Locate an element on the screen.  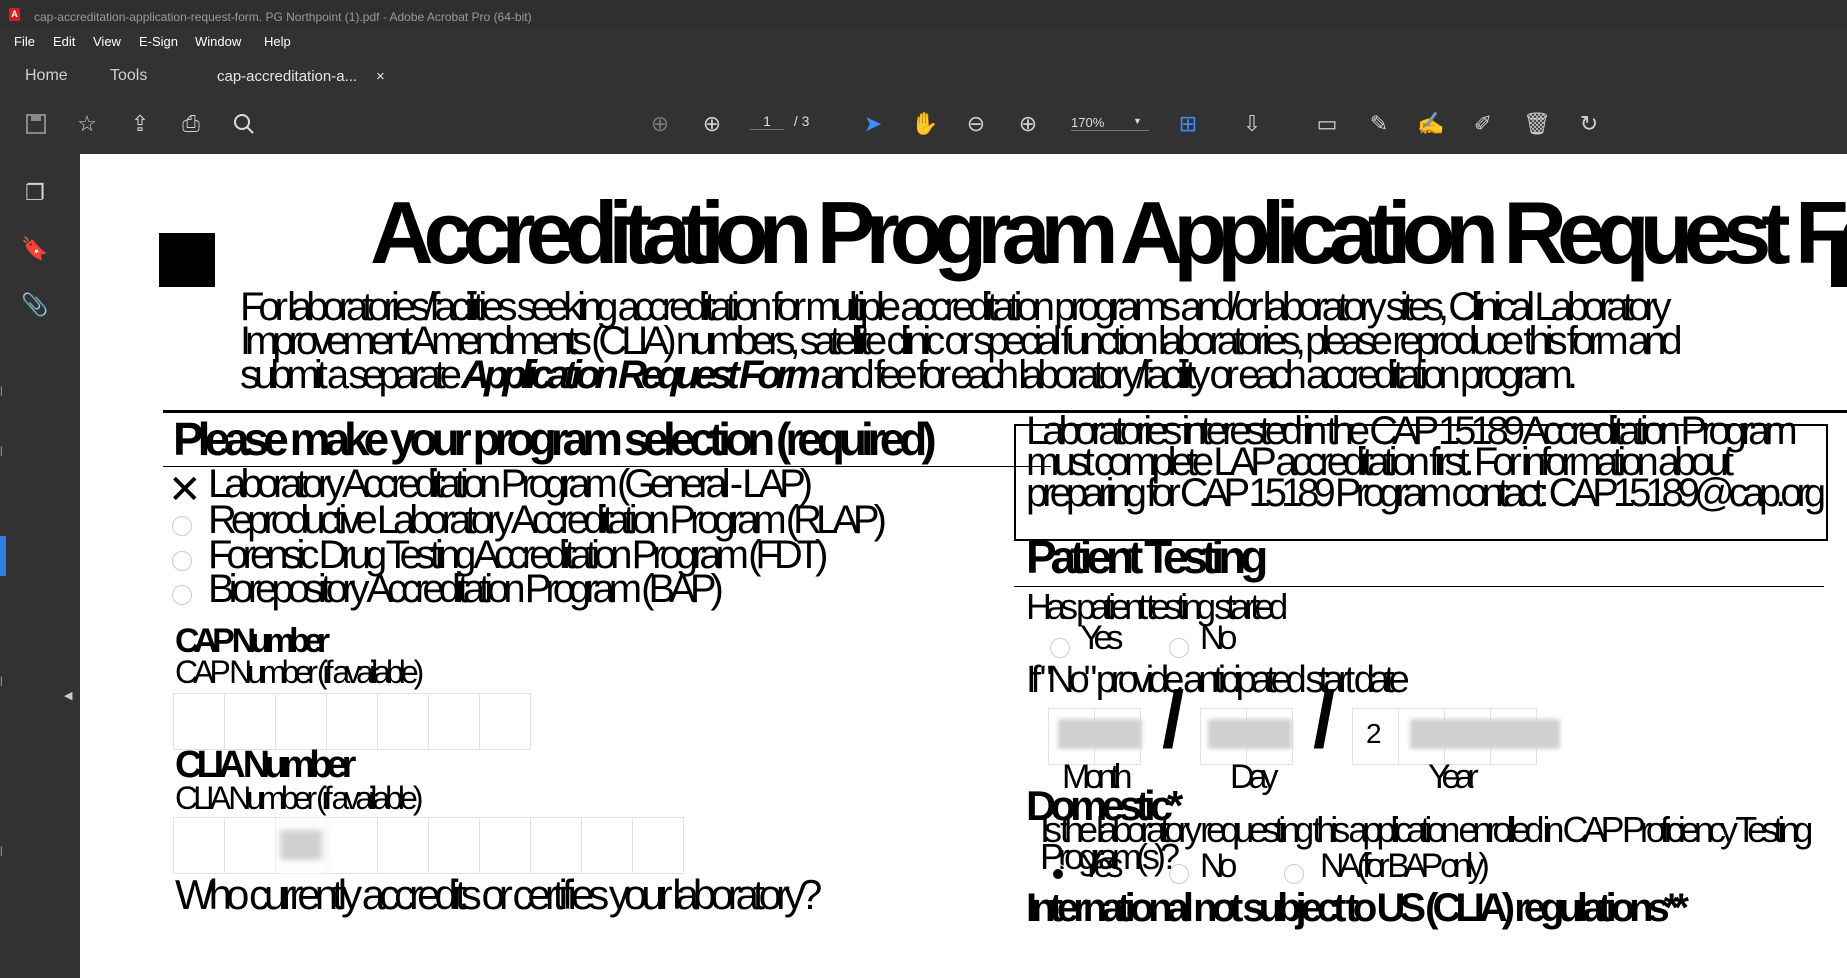
menu-file: File is located at coordinates (24, 41).